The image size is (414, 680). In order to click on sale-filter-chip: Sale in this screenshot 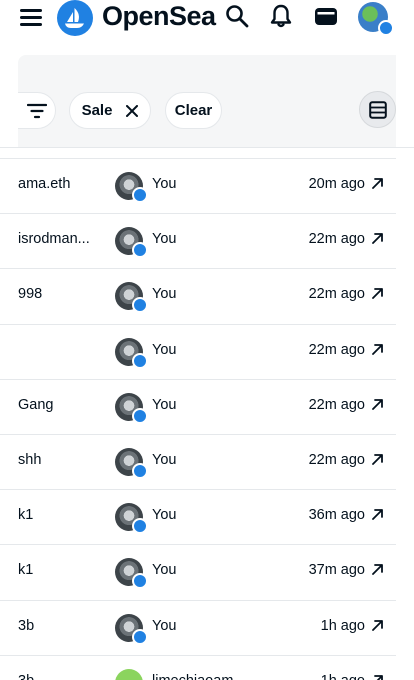, I will do `click(110, 110)`.